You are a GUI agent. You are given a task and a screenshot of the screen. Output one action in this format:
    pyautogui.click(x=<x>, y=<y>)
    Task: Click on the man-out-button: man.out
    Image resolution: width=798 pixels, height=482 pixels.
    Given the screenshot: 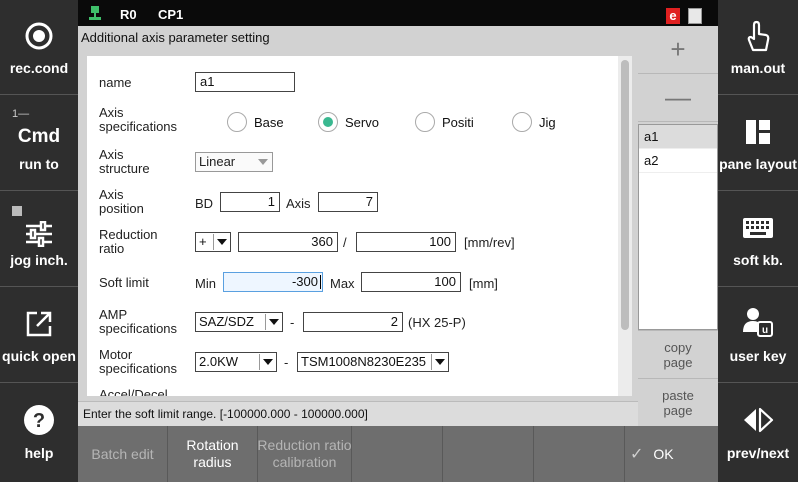 What is the action you would take?
    pyautogui.click(x=758, y=47)
    